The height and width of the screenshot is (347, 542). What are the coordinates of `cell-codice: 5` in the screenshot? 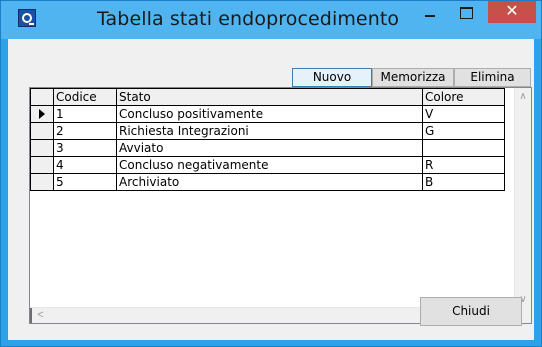 It's located at (85, 182).